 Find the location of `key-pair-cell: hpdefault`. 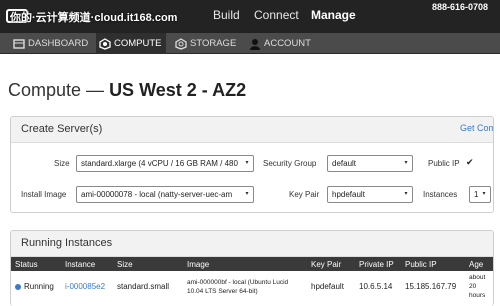

key-pair-cell: hpdefault is located at coordinates (327, 286).